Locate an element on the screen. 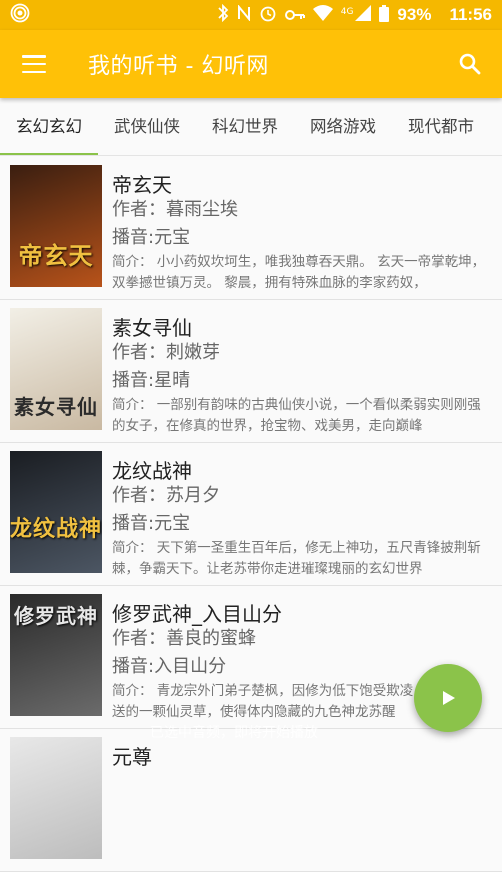  book-author: 作者：暮雨尘埃 is located at coordinates (175, 209).